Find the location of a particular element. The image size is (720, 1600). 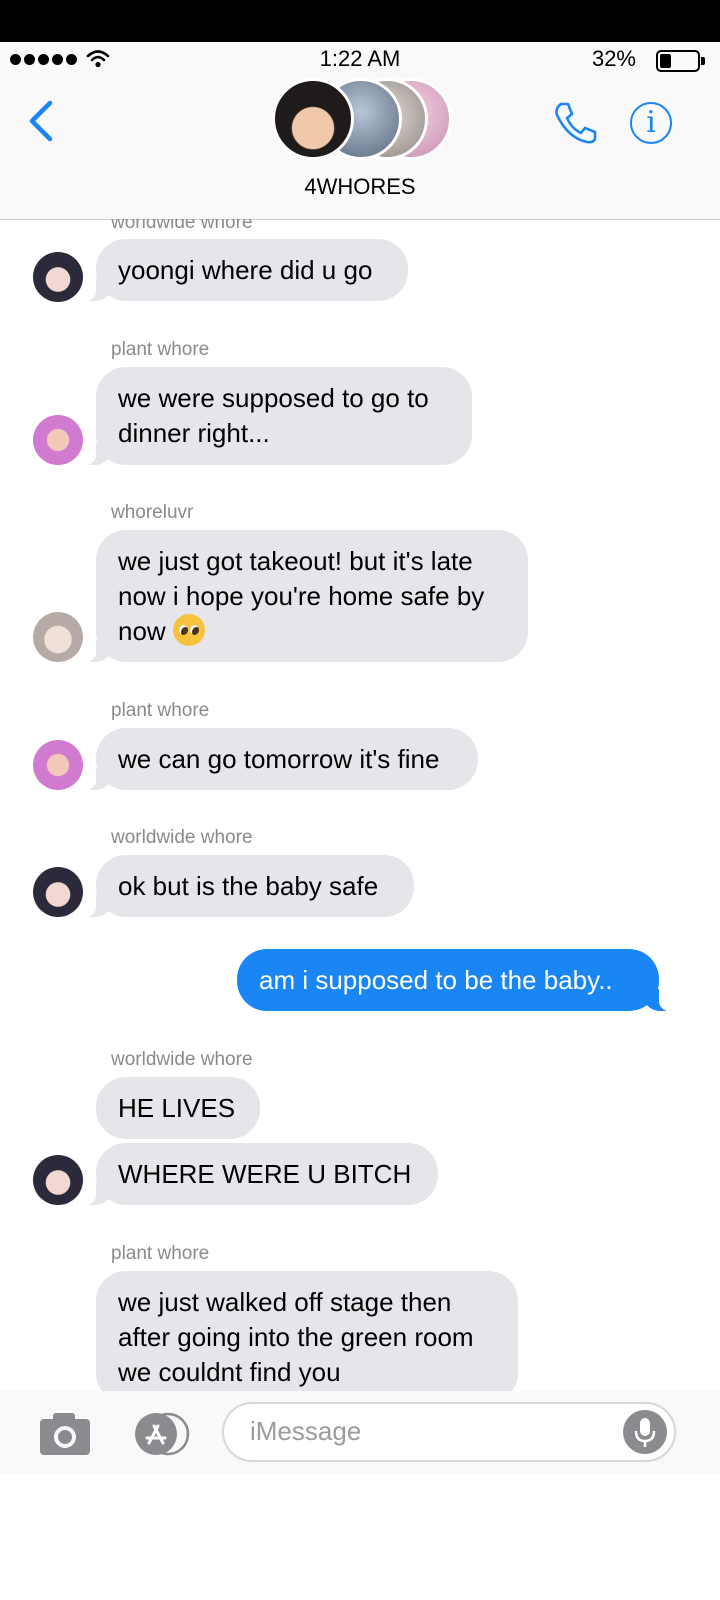

battery-icon is located at coordinates (680, 61).